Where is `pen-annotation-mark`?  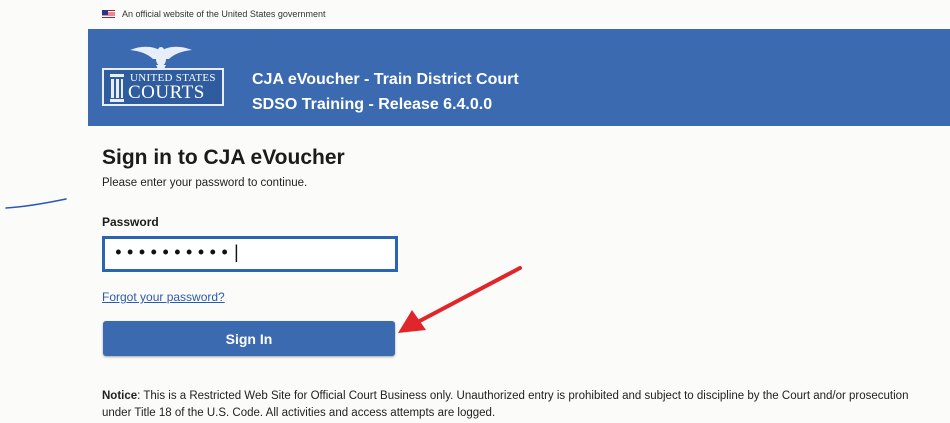 pen-annotation-mark is located at coordinates (36, 203).